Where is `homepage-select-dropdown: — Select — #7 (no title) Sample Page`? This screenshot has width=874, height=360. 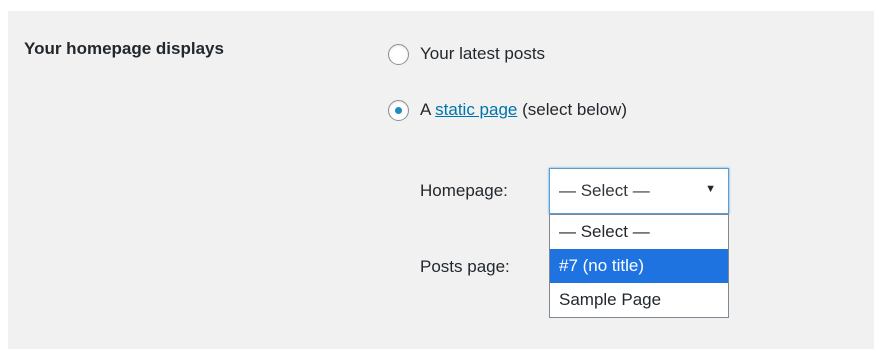
homepage-select-dropdown: — Select — #7 (no title) Sample Page is located at coordinates (639, 266).